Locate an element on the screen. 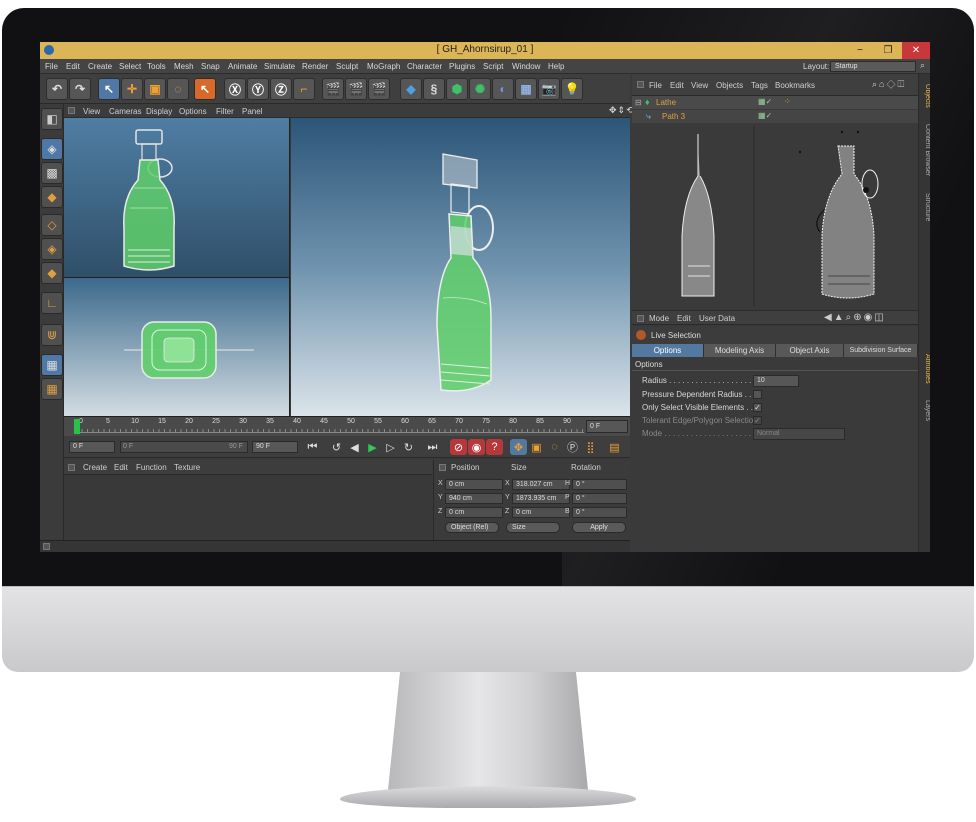  x-axis-lock-icon: Ⓧ is located at coordinates (235, 89).